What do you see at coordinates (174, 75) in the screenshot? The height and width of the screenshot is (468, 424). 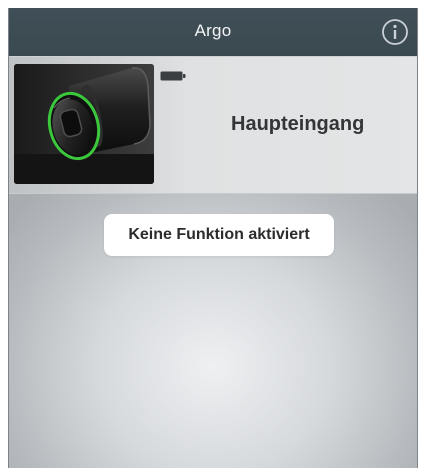 I see `battery-icon` at bounding box center [174, 75].